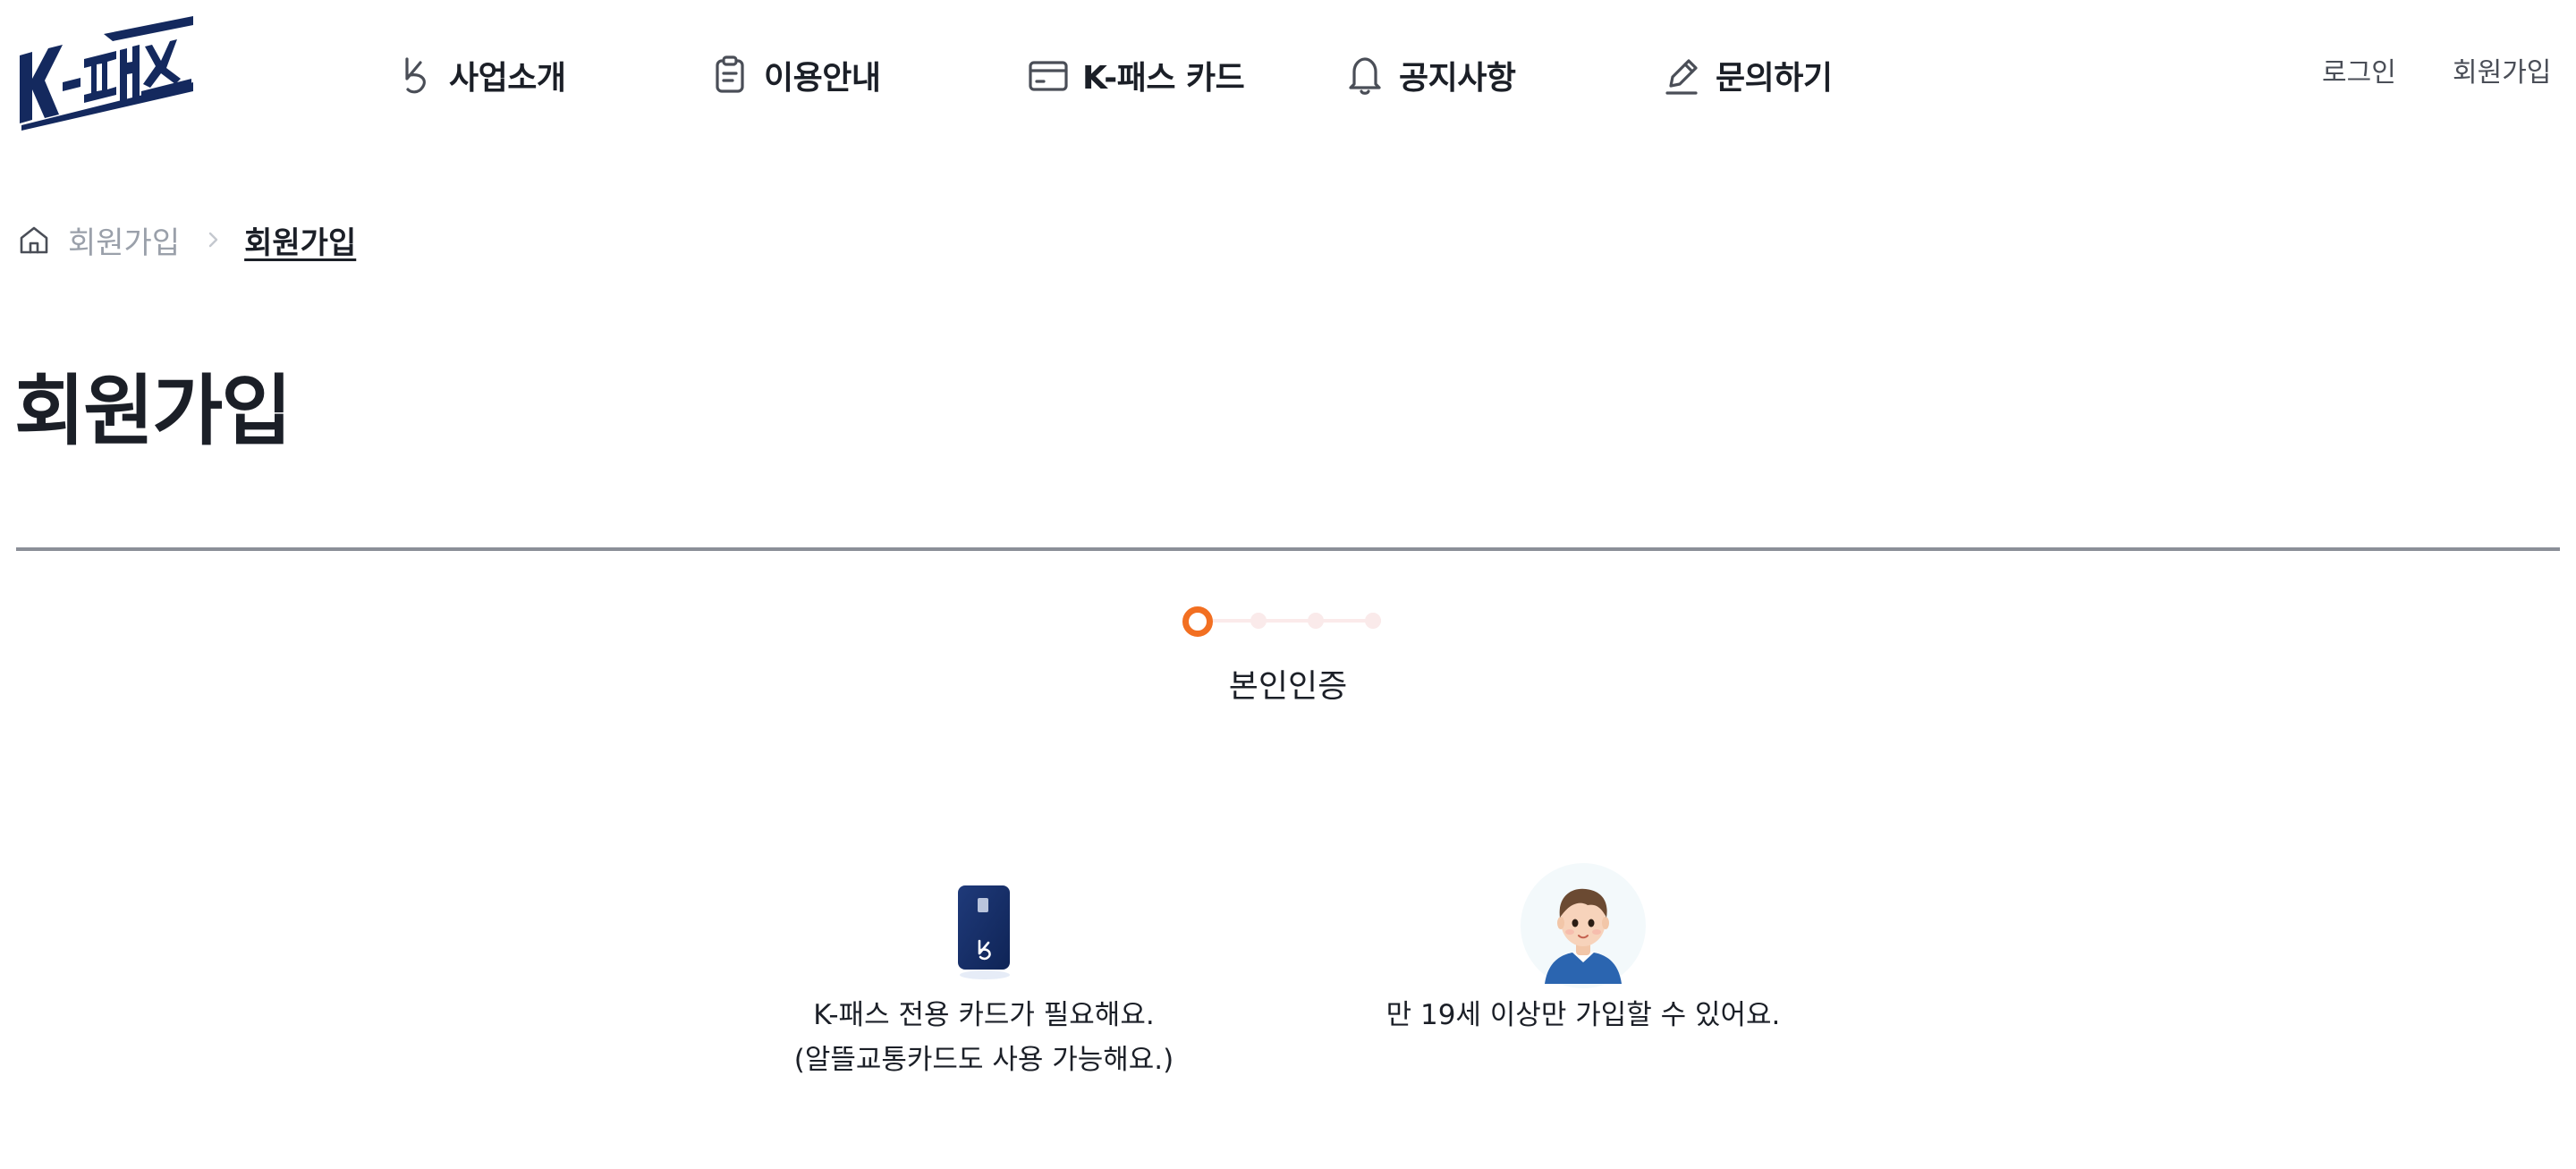 The height and width of the screenshot is (1169, 2576). What do you see at coordinates (1288, 74) in the screenshot?
I see `site-header: 사업소개 이용안내 K-패스 카드 공지사항 문의하기 로그인 회원가입` at bounding box center [1288, 74].